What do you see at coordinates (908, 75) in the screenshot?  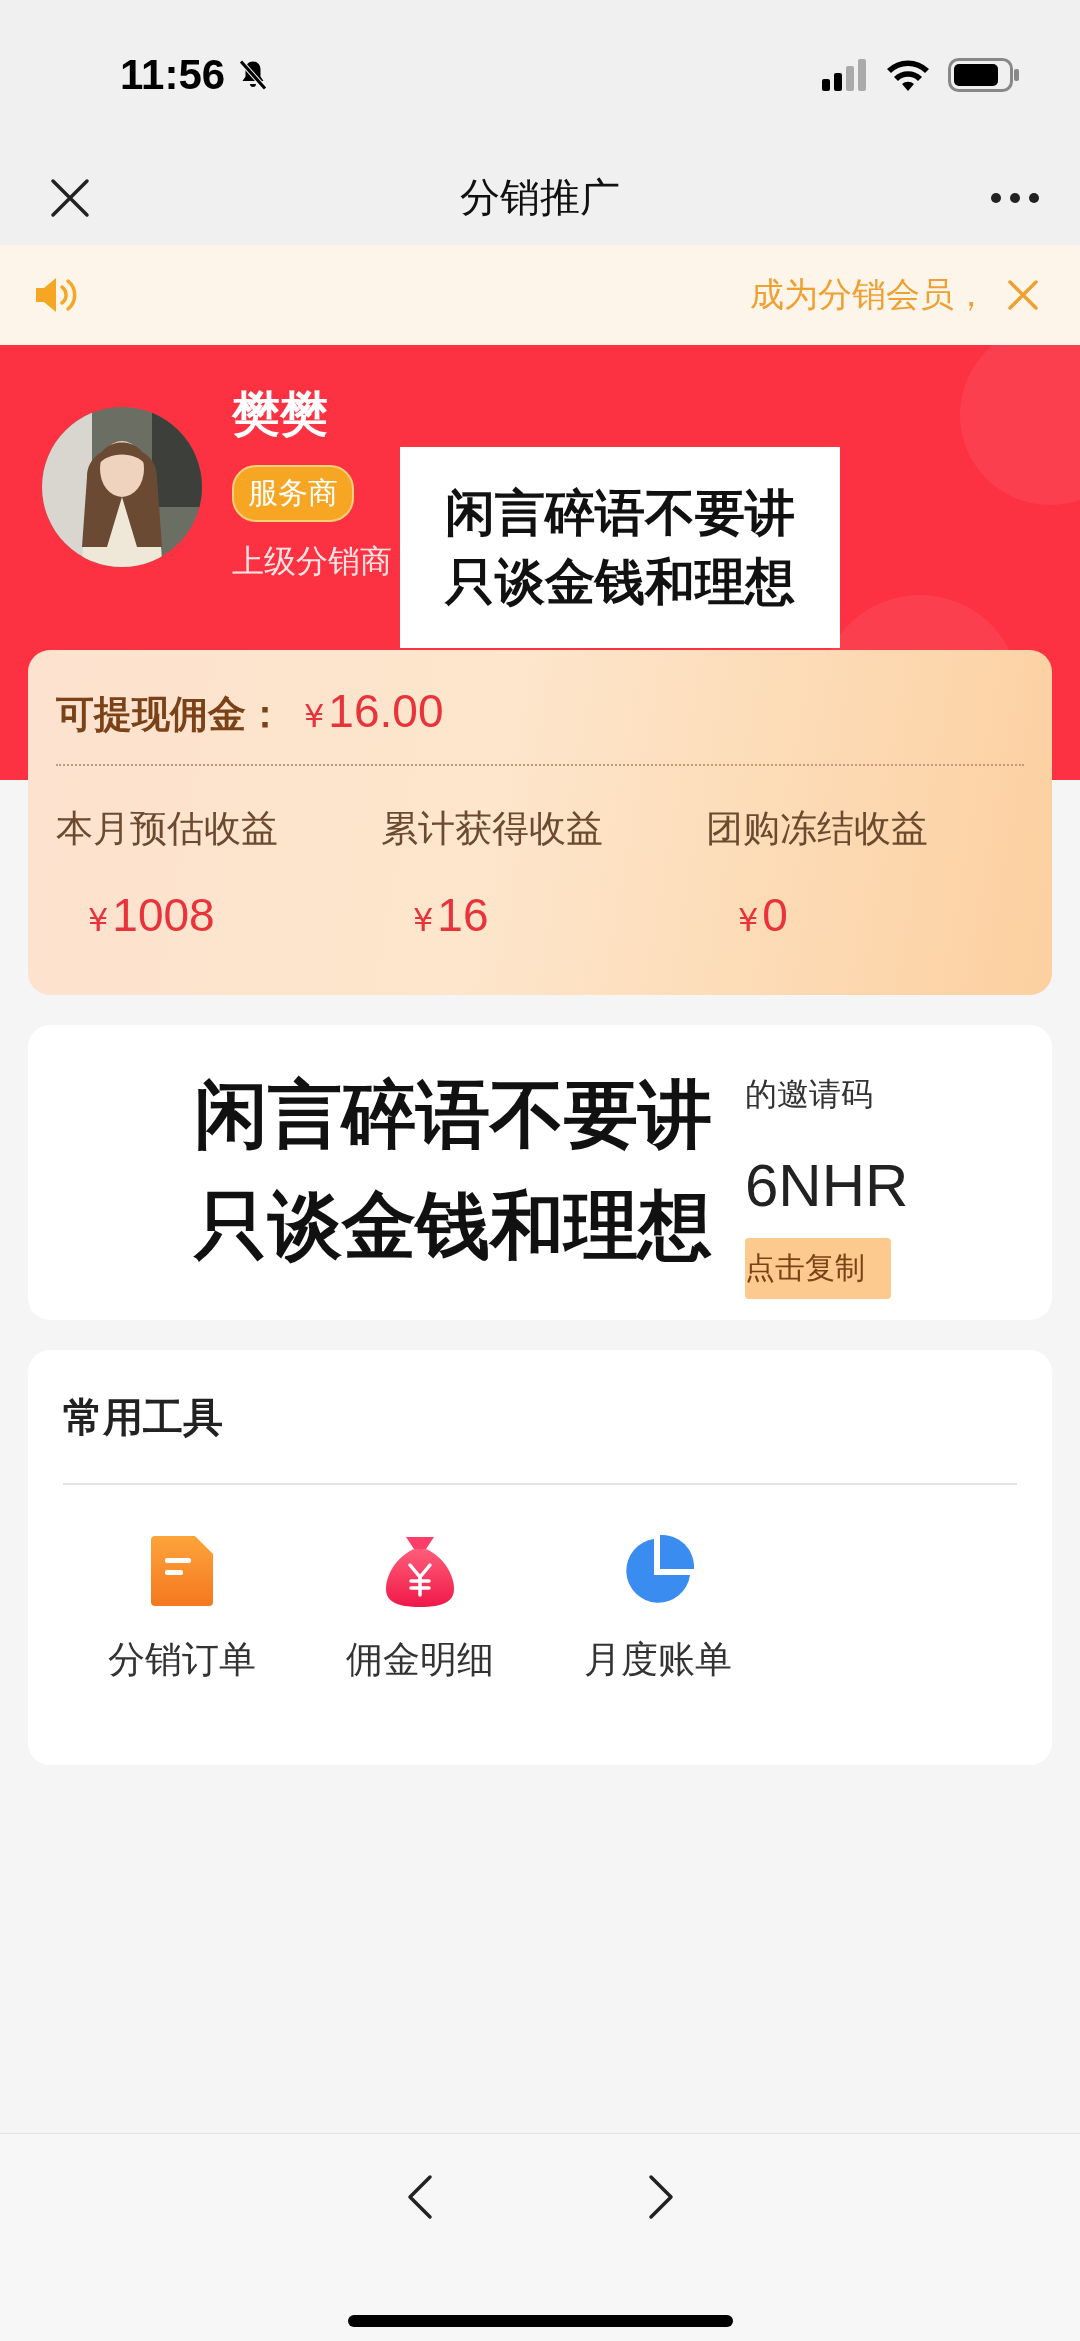 I see `wifi-icon` at bounding box center [908, 75].